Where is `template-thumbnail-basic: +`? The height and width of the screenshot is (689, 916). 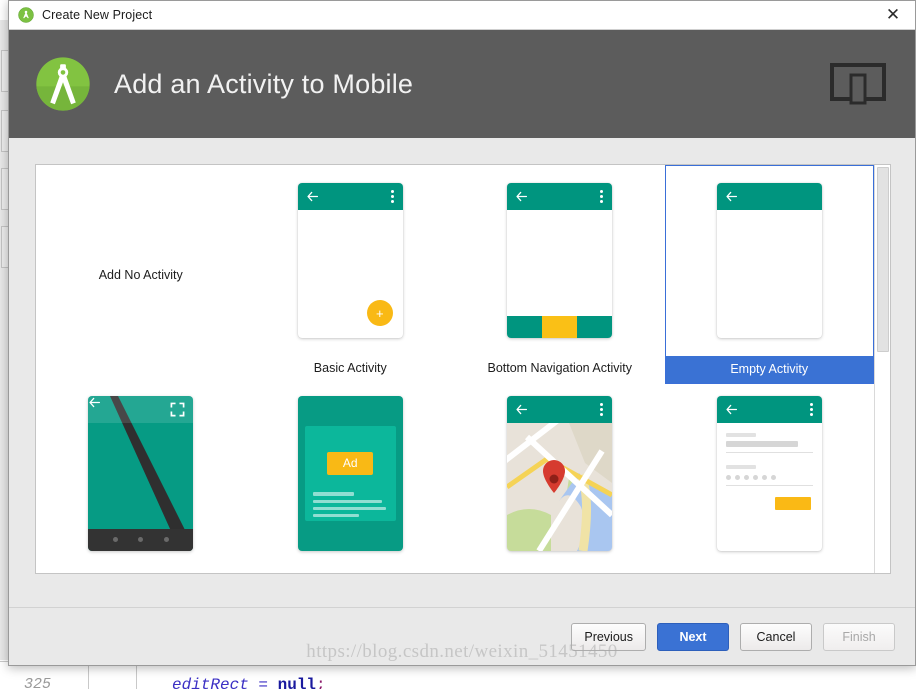
template-thumbnail-basic: + is located at coordinates (351, 260).